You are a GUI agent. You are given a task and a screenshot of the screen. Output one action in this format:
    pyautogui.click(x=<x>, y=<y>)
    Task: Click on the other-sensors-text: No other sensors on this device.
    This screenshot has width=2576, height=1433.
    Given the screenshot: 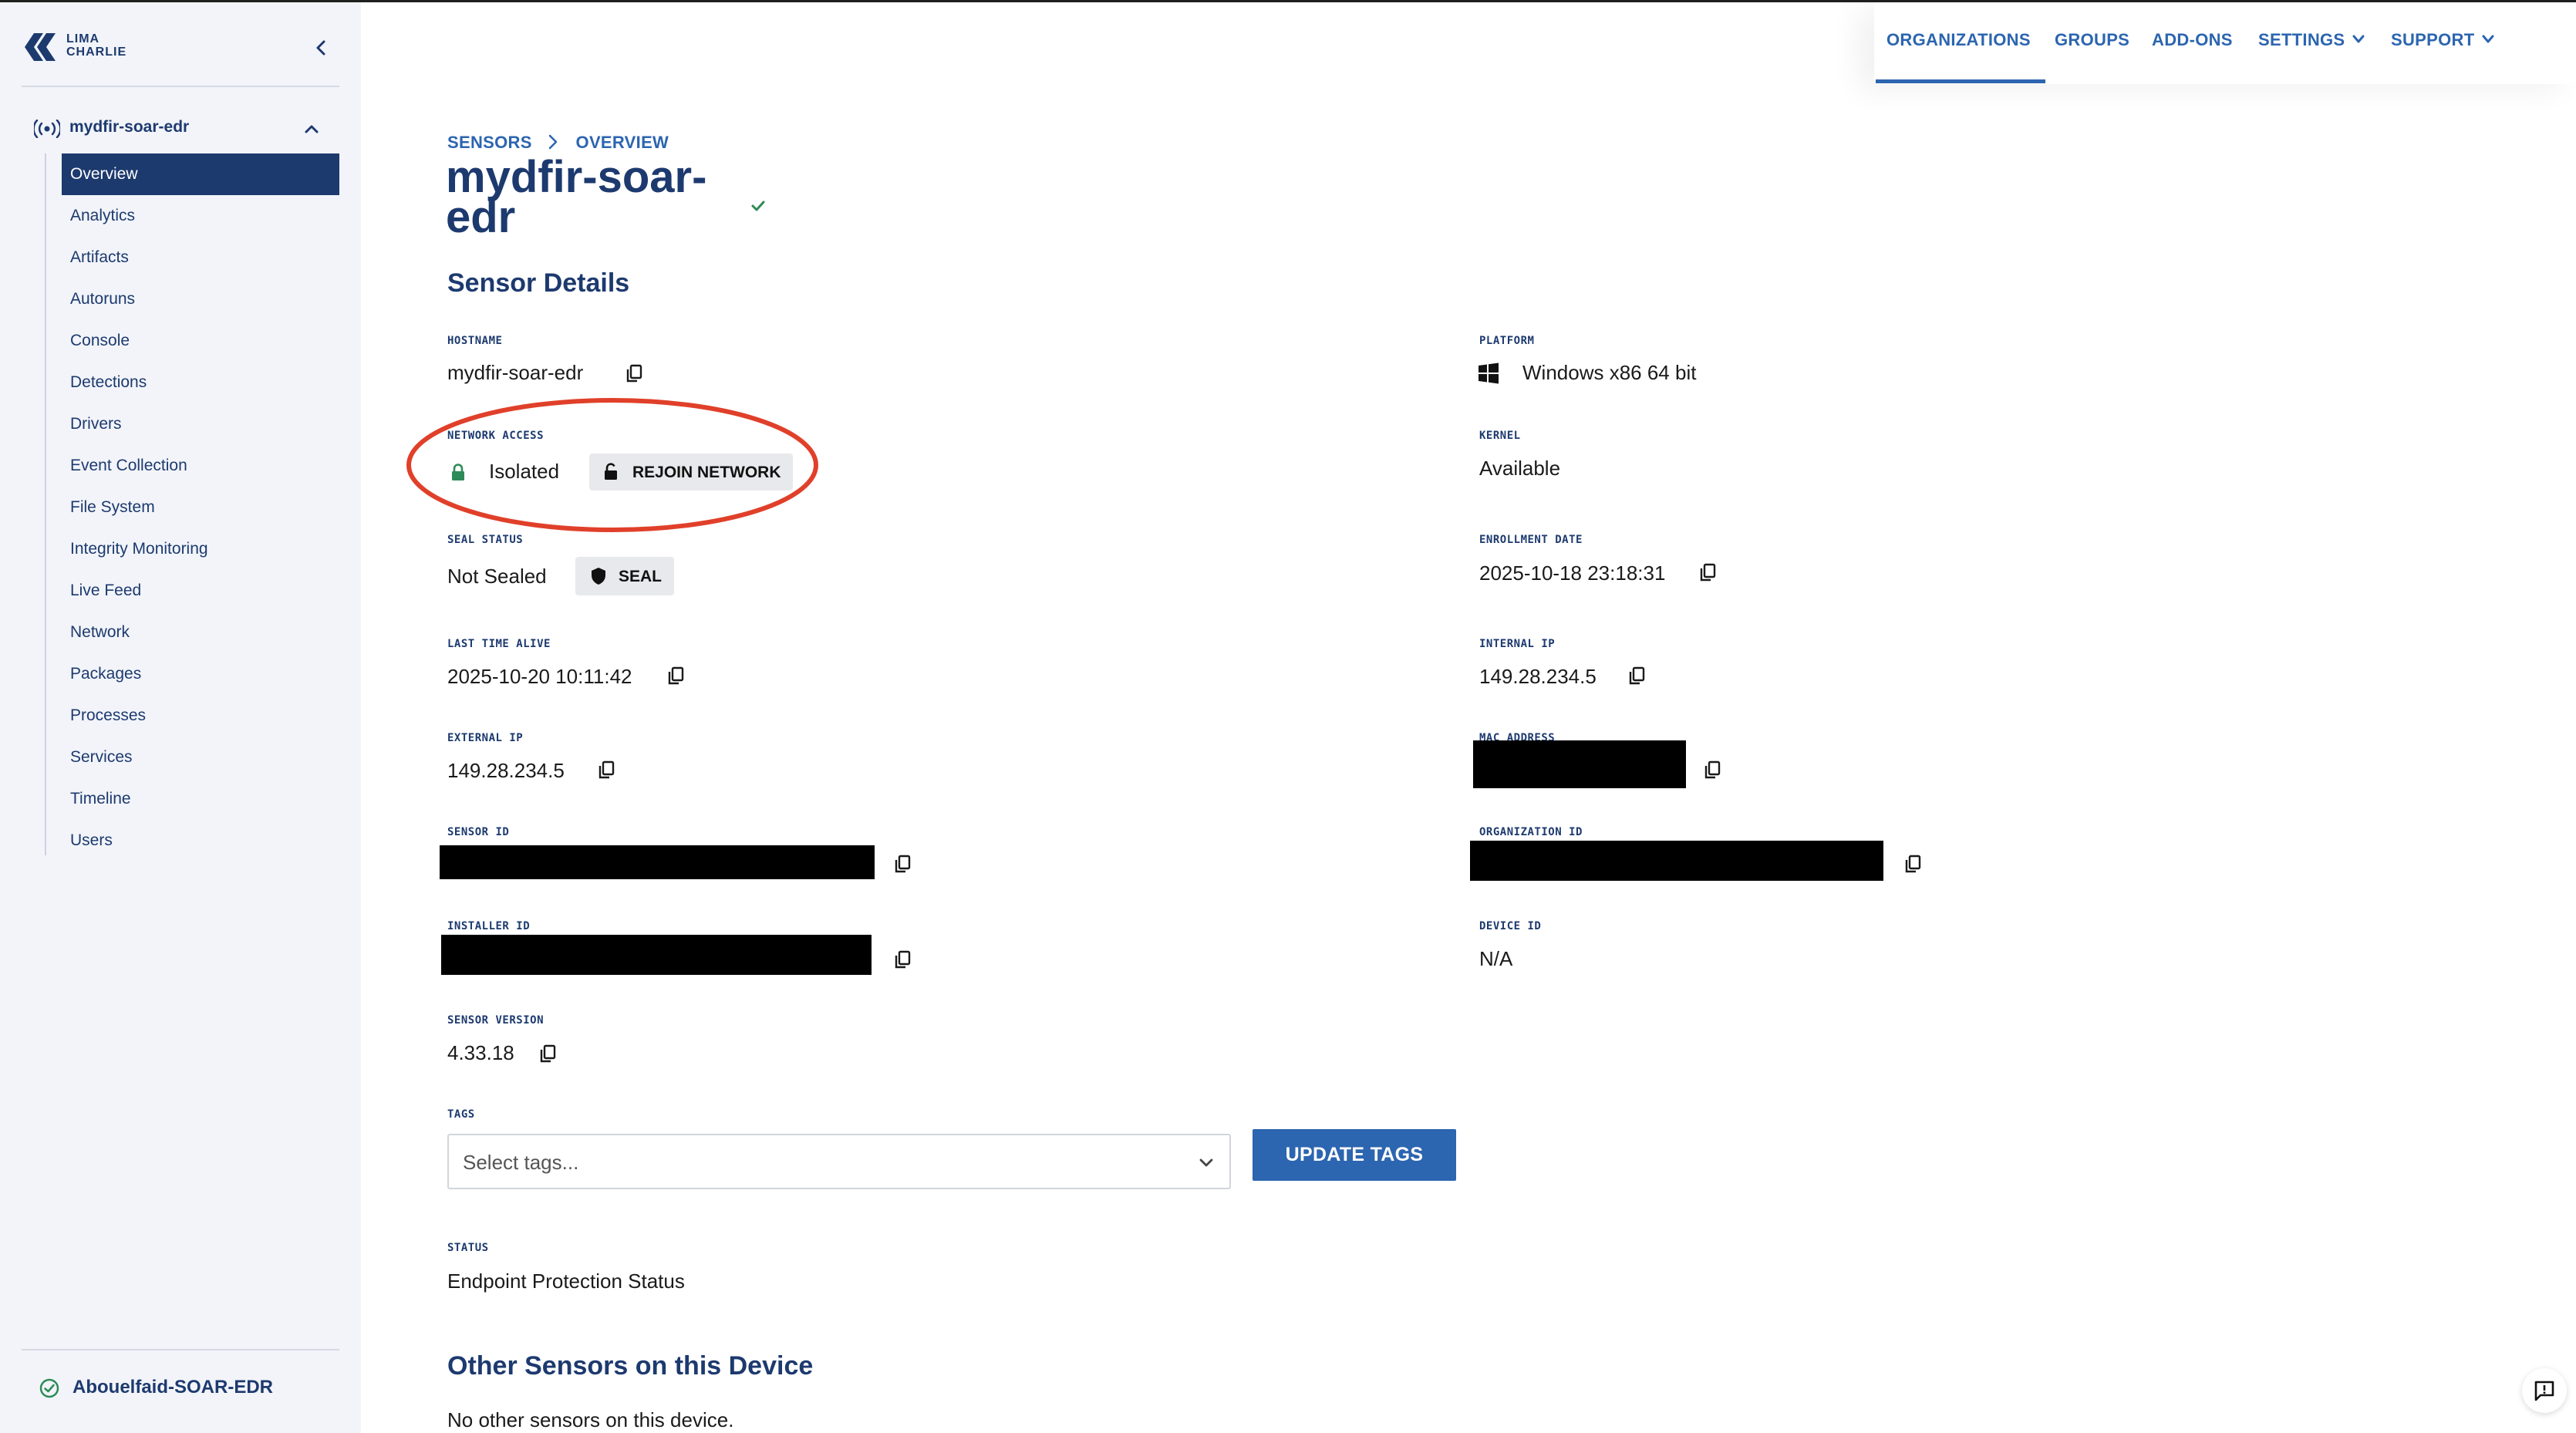 What is the action you would take?
    pyautogui.click(x=590, y=1419)
    